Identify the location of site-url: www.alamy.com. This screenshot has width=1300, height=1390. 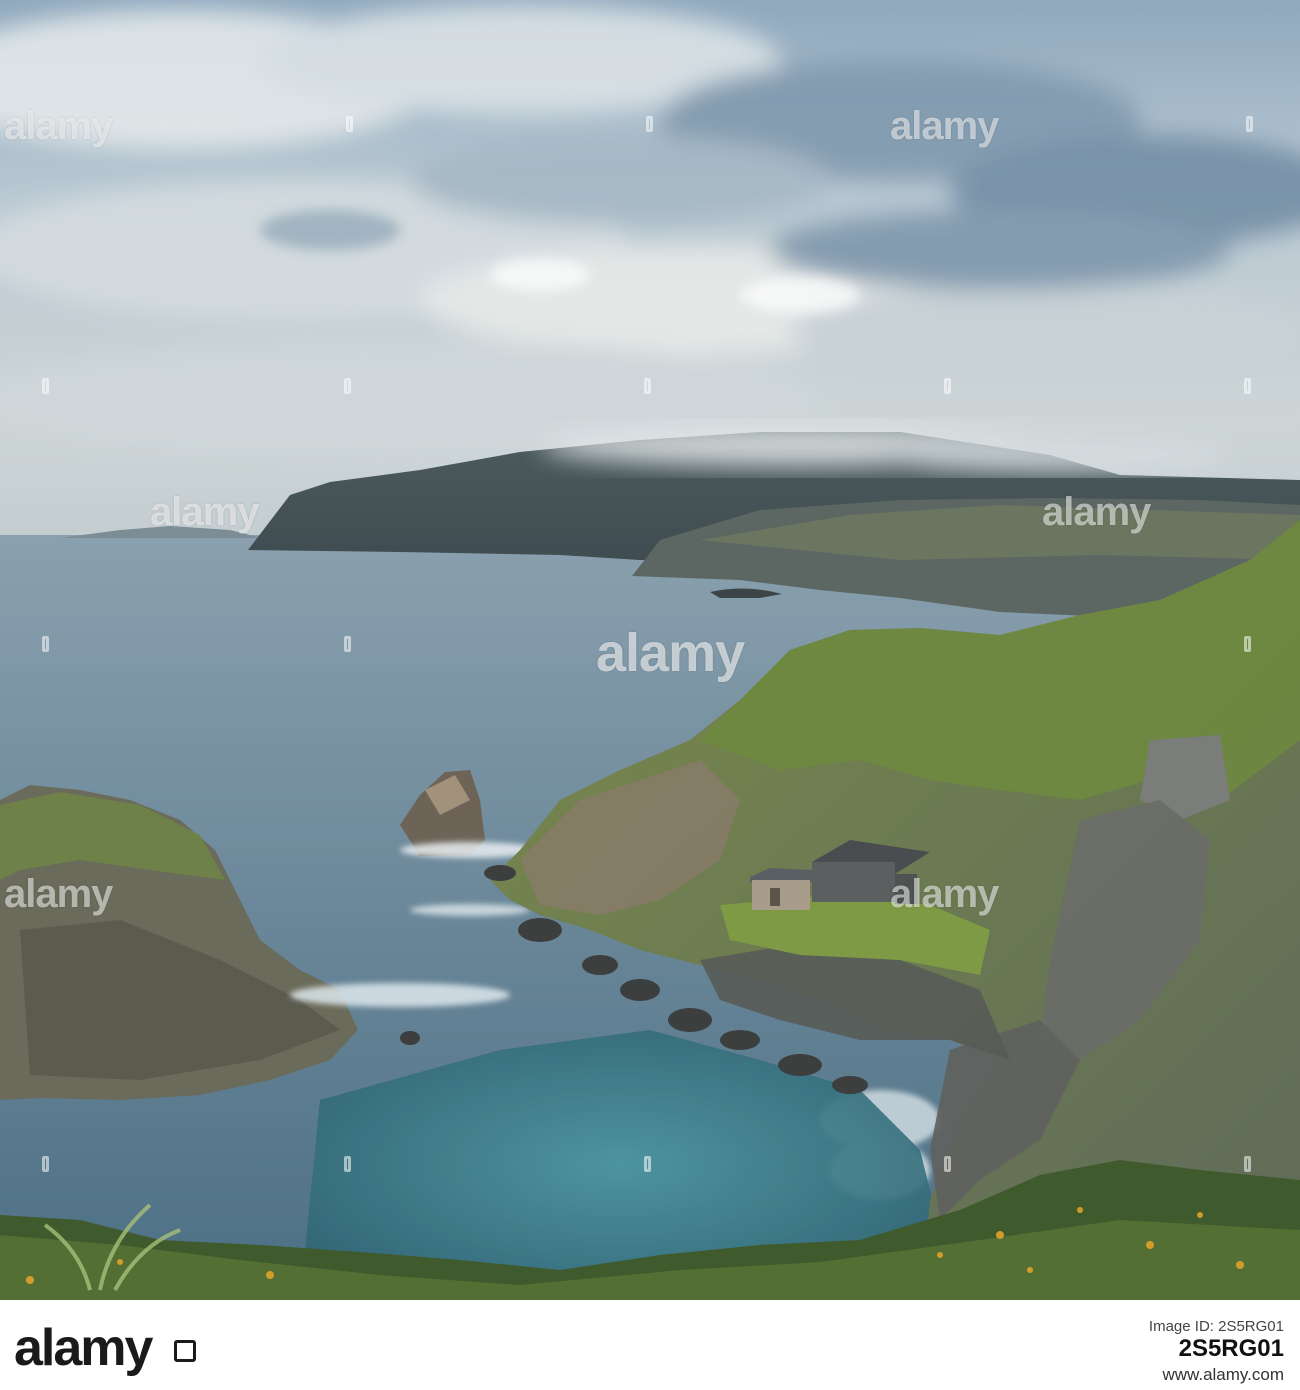
(1216, 1375).